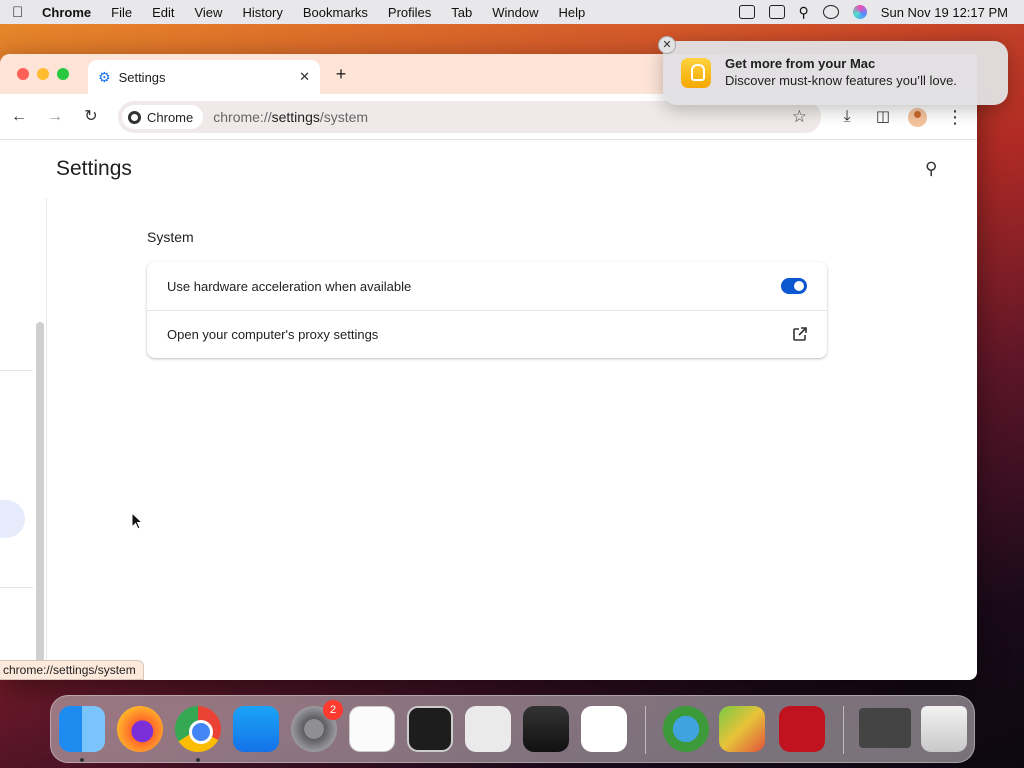  Describe the element at coordinates (121, 12) in the screenshot. I see `menu-file: File` at that location.